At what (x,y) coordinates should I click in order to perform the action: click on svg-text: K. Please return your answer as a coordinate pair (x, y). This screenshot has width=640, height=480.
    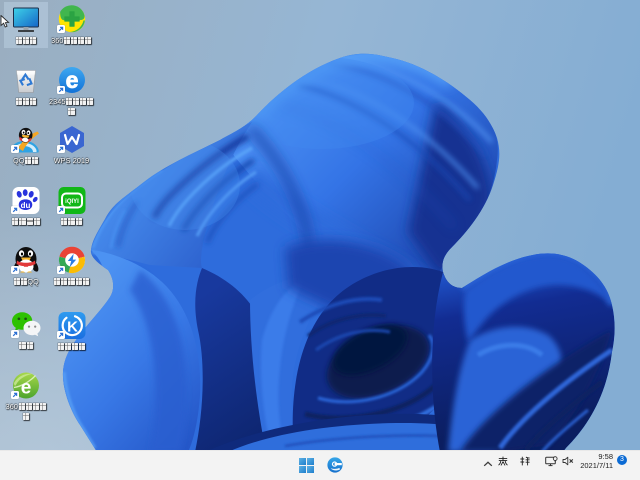
    Looking at the image, I should click on (72, 327).